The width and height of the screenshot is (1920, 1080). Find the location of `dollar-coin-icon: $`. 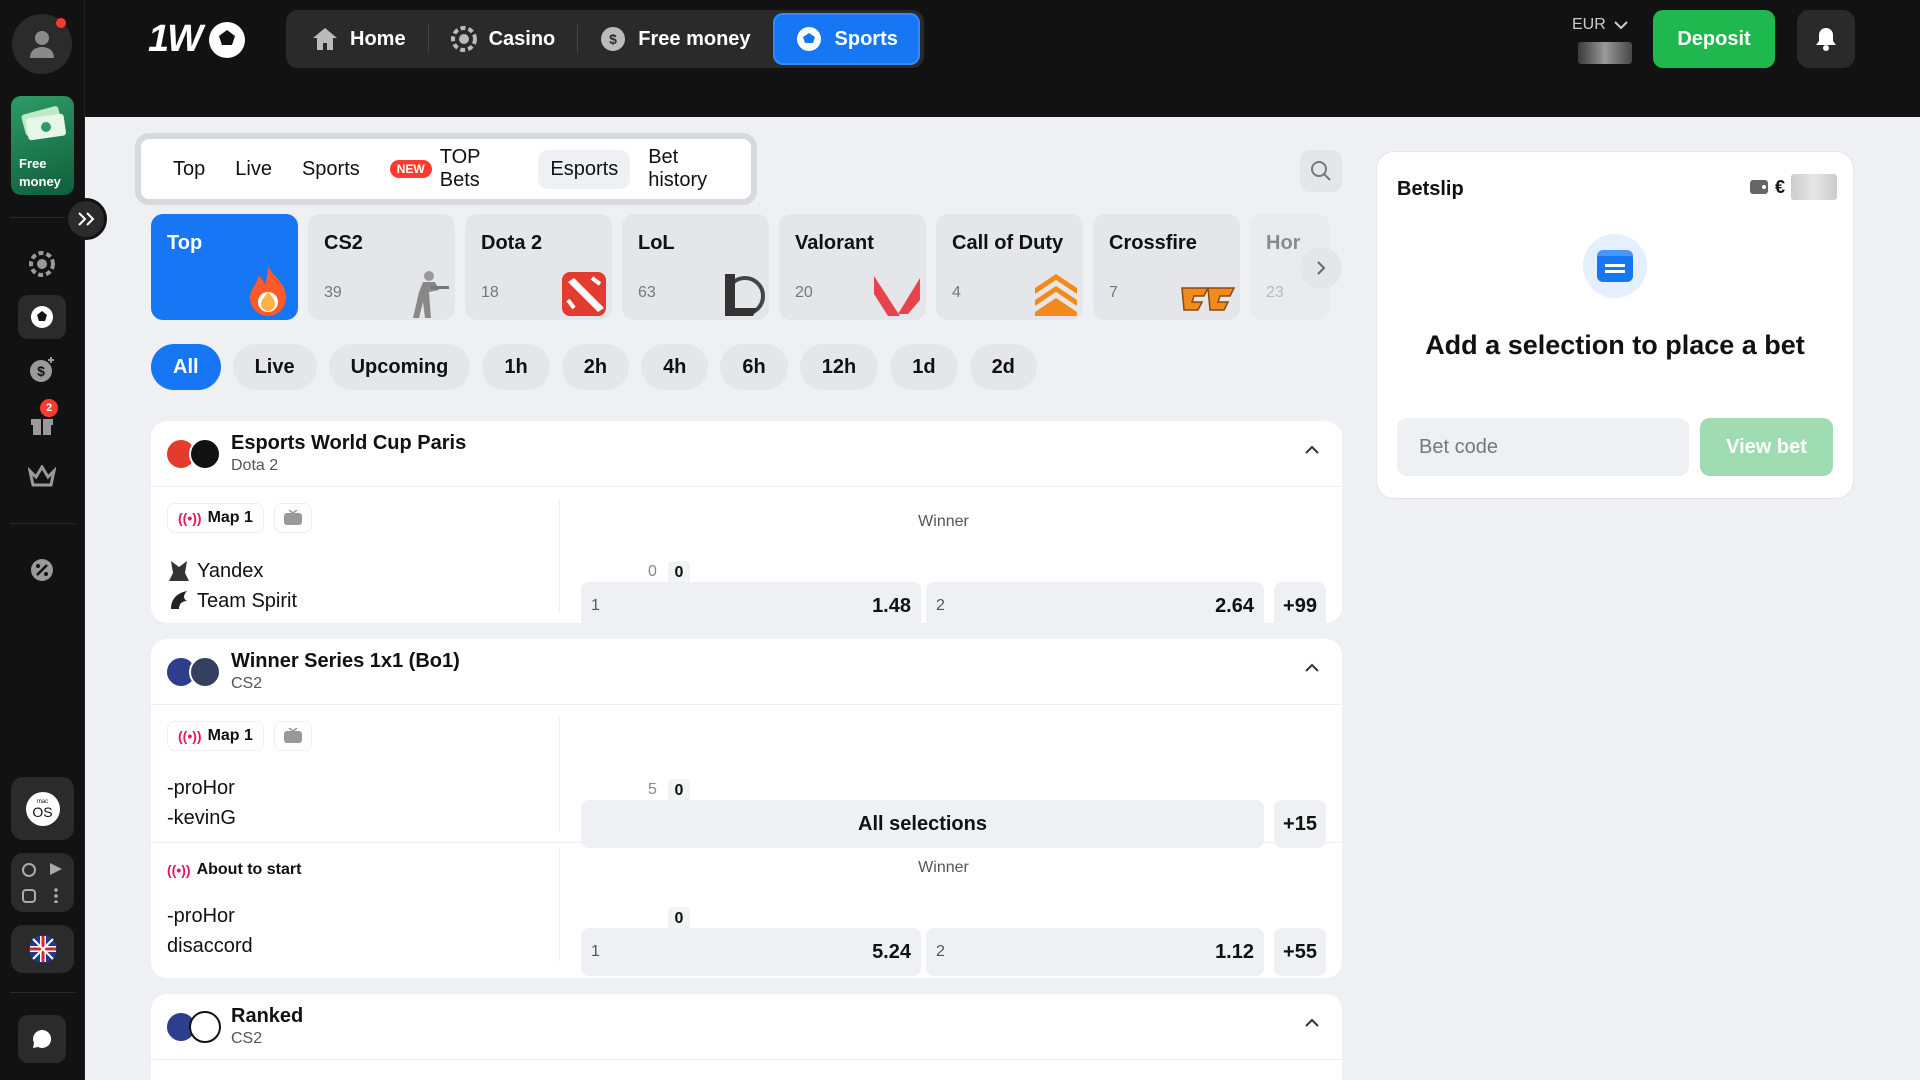

dollar-coin-icon: $ is located at coordinates (42, 369).